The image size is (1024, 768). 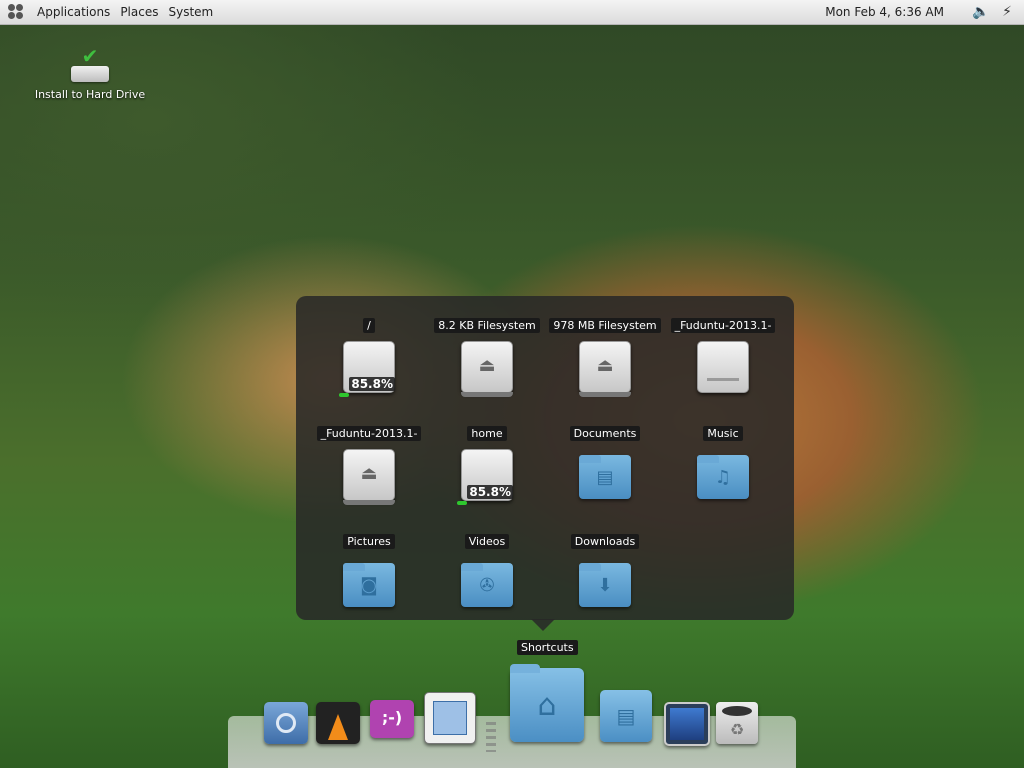 I want to click on stack-item-fuduntu-hdd: _Fuduntu-2013.1-, so click(x=723, y=355).